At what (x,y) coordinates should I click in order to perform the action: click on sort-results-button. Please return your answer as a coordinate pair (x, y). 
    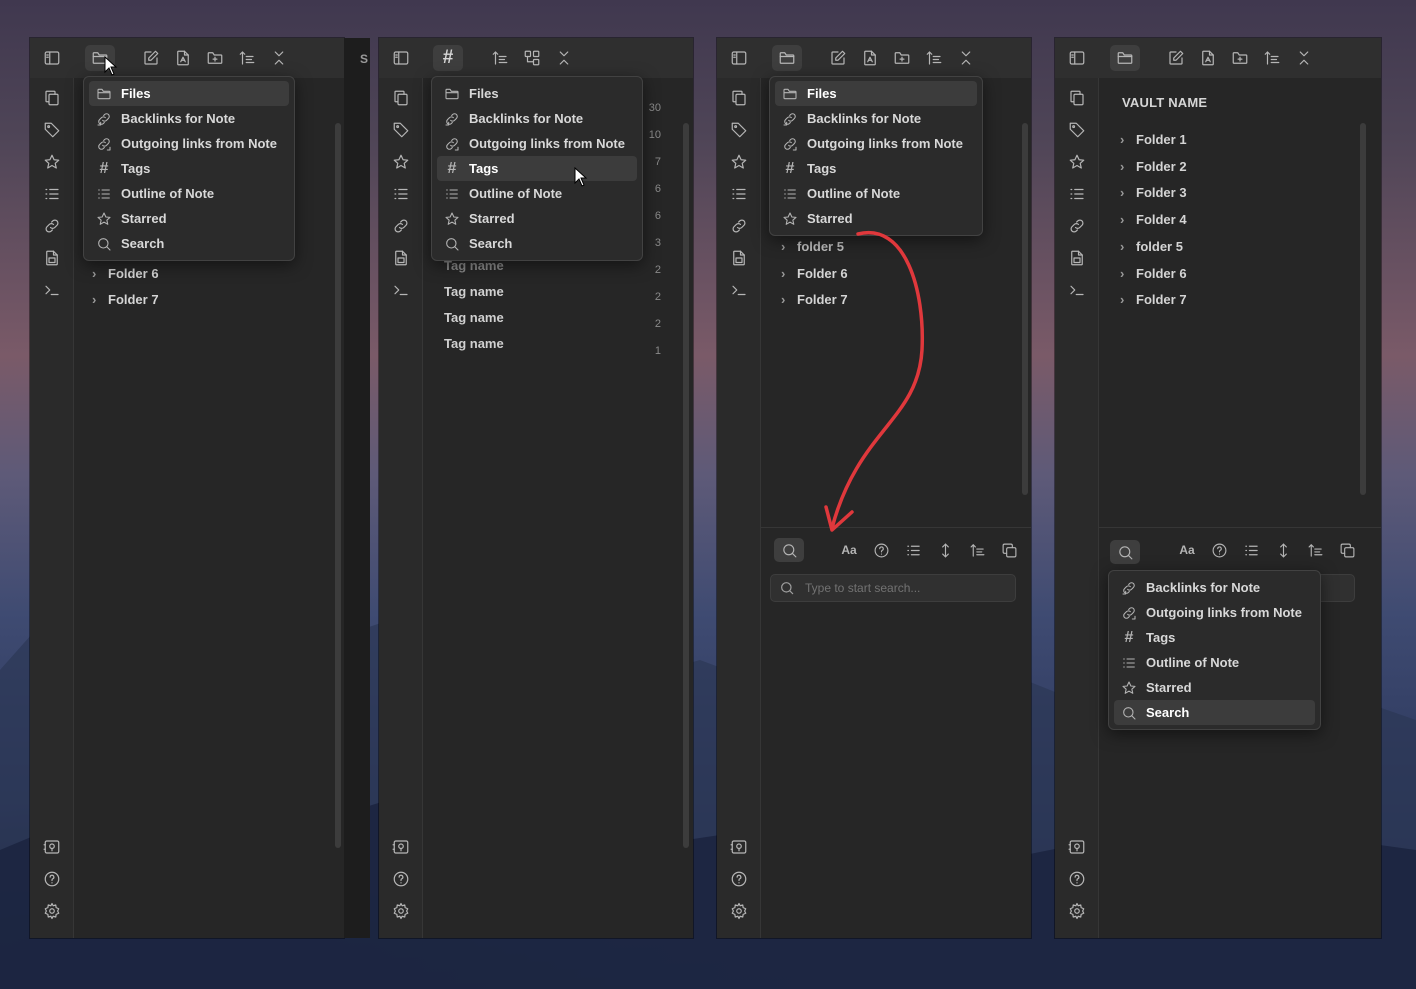
    Looking at the image, I should click on (977, 550).